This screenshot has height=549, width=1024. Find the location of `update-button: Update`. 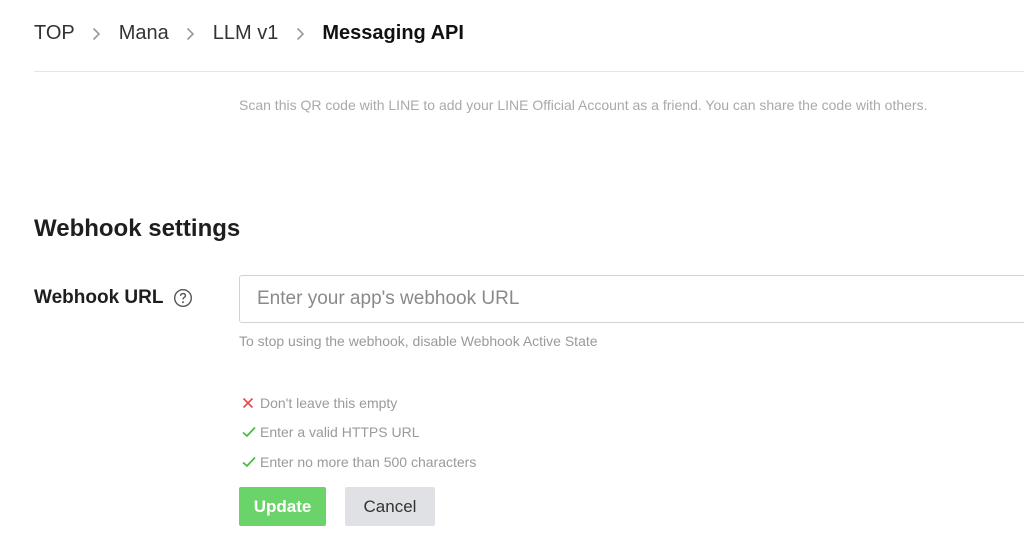

update-button: Update is located at coordinates (282, 506).